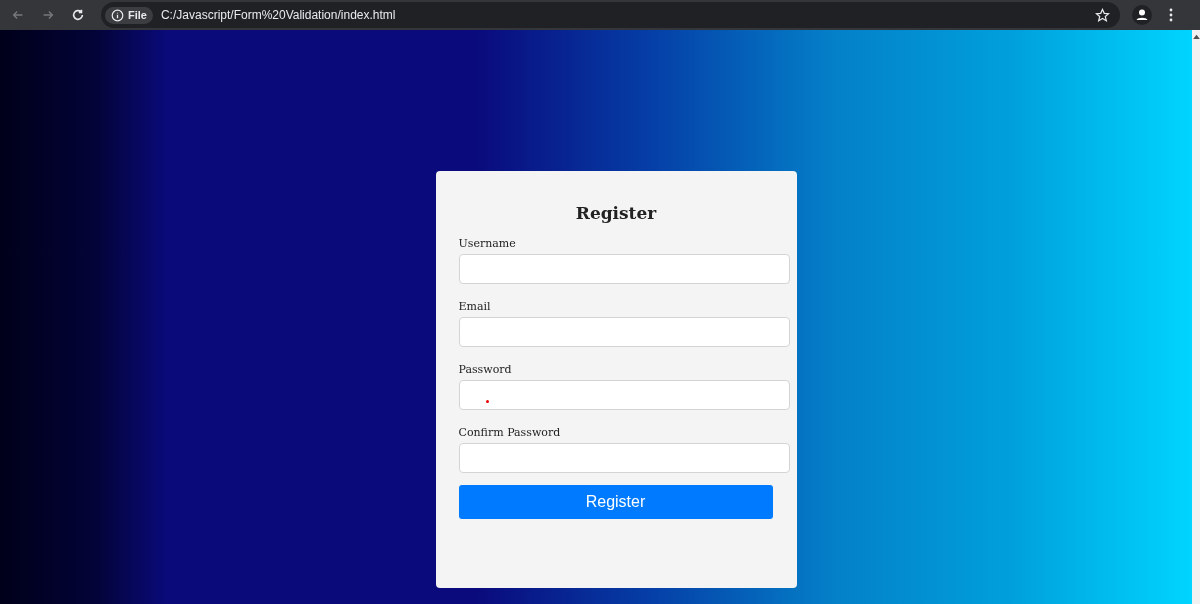 The height and width of the screenshot is (604, 1200). Describe the element at coordinates (78, 15) in the screenshot. I see `reload-icon` at that location.